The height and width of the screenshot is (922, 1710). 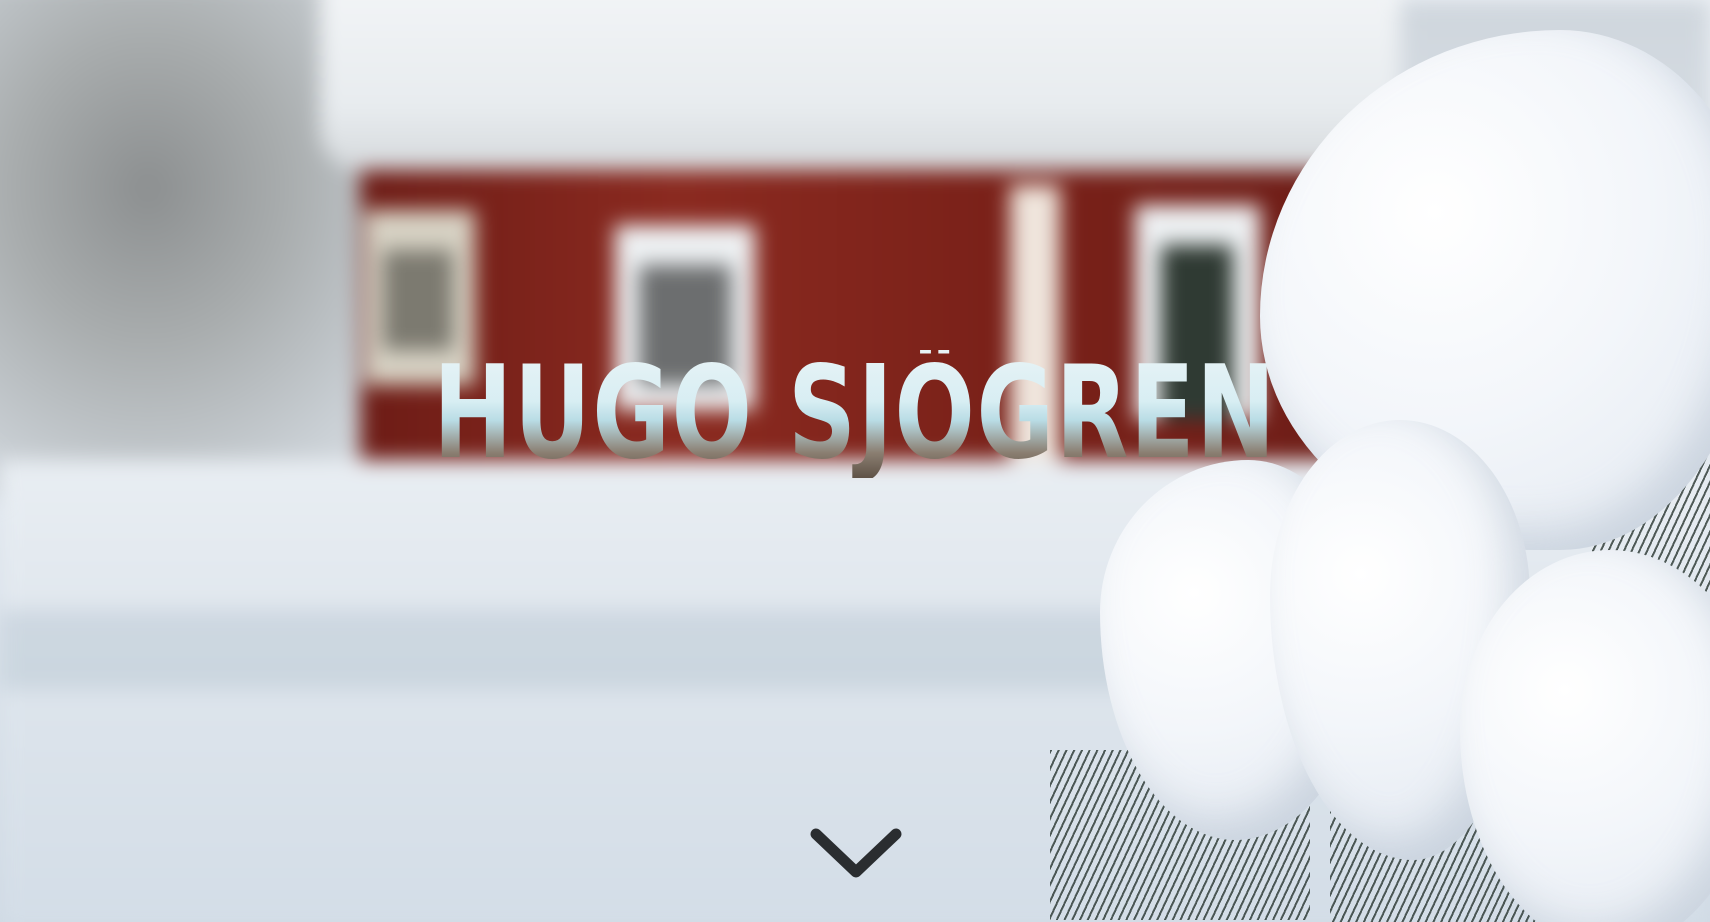 I want to click on chevron-down-icon, so click(x=856, y=853).